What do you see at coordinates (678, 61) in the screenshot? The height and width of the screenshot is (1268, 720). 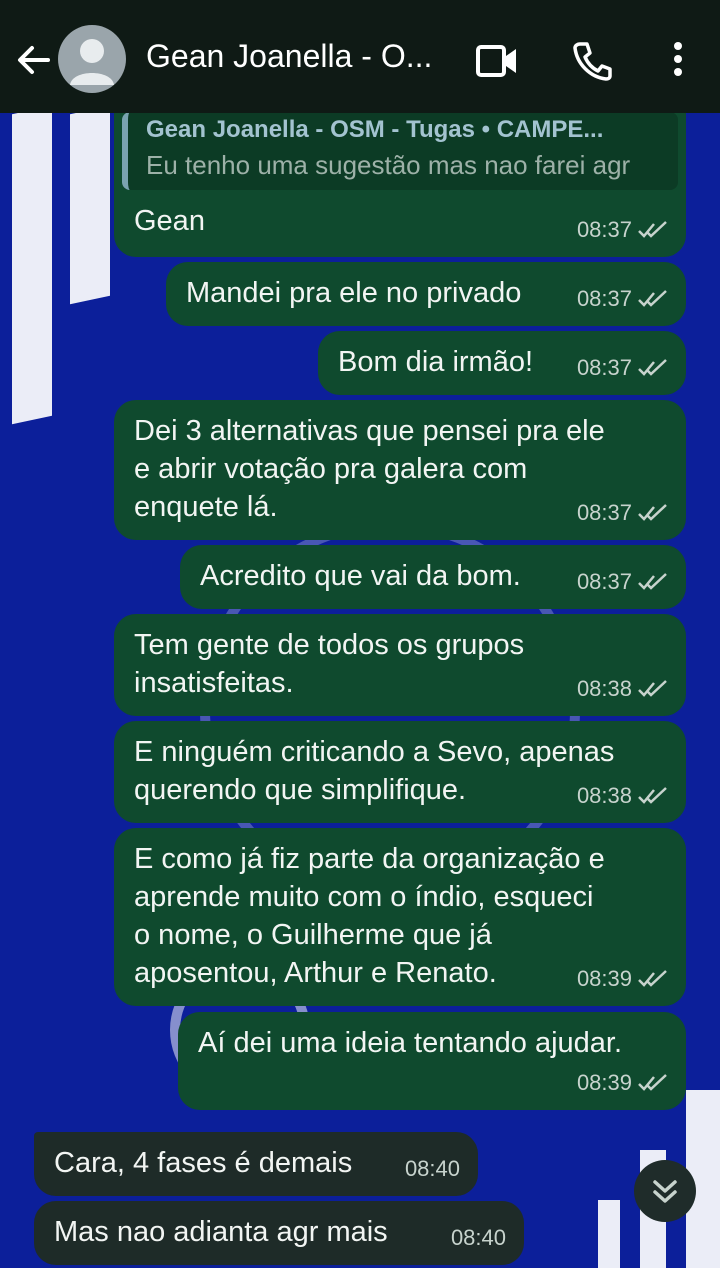 I see `more-vert-icon` at bounding box center [678, 61].